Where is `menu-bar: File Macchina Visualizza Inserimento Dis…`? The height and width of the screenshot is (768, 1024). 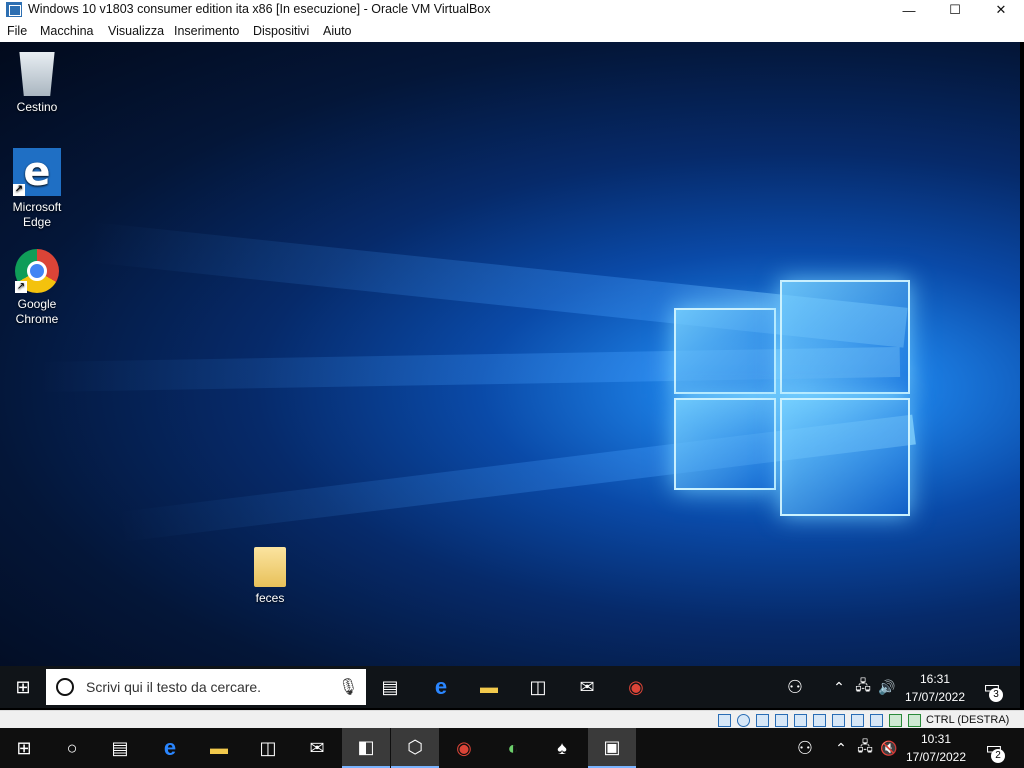 menu-bar: File Macchina Visualizza Inserimento Dis… is located at coordinates (512, 31).